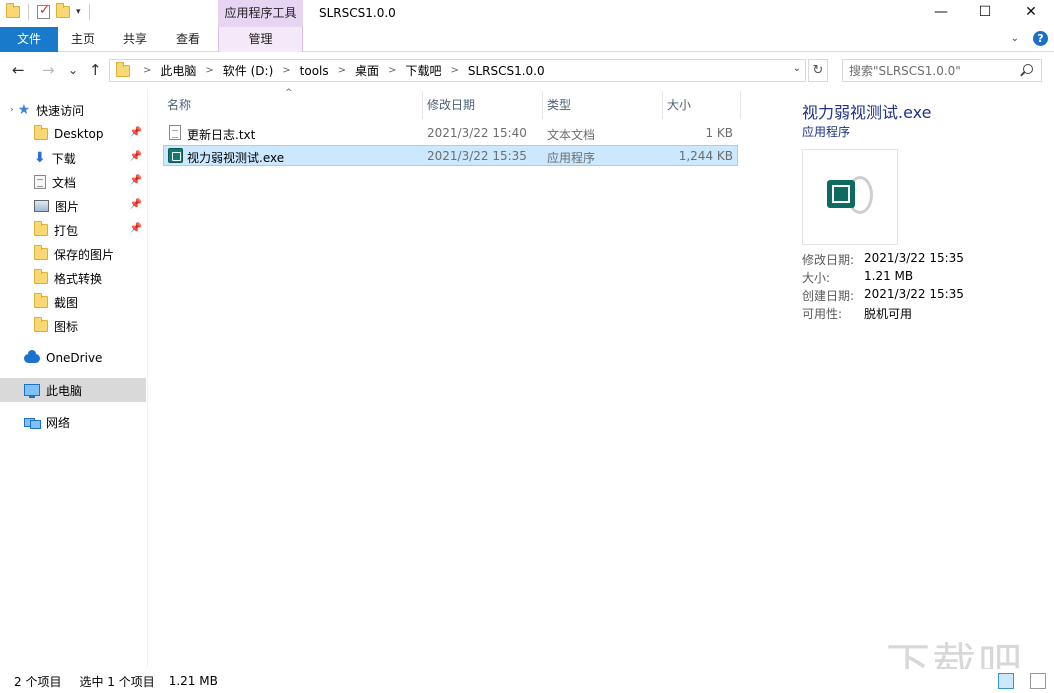 This screenshot has width=1054, height=693. Describe the element at coordinates (78, 278) in the screenshot. I see `nav-label: 格式转换` at that location.